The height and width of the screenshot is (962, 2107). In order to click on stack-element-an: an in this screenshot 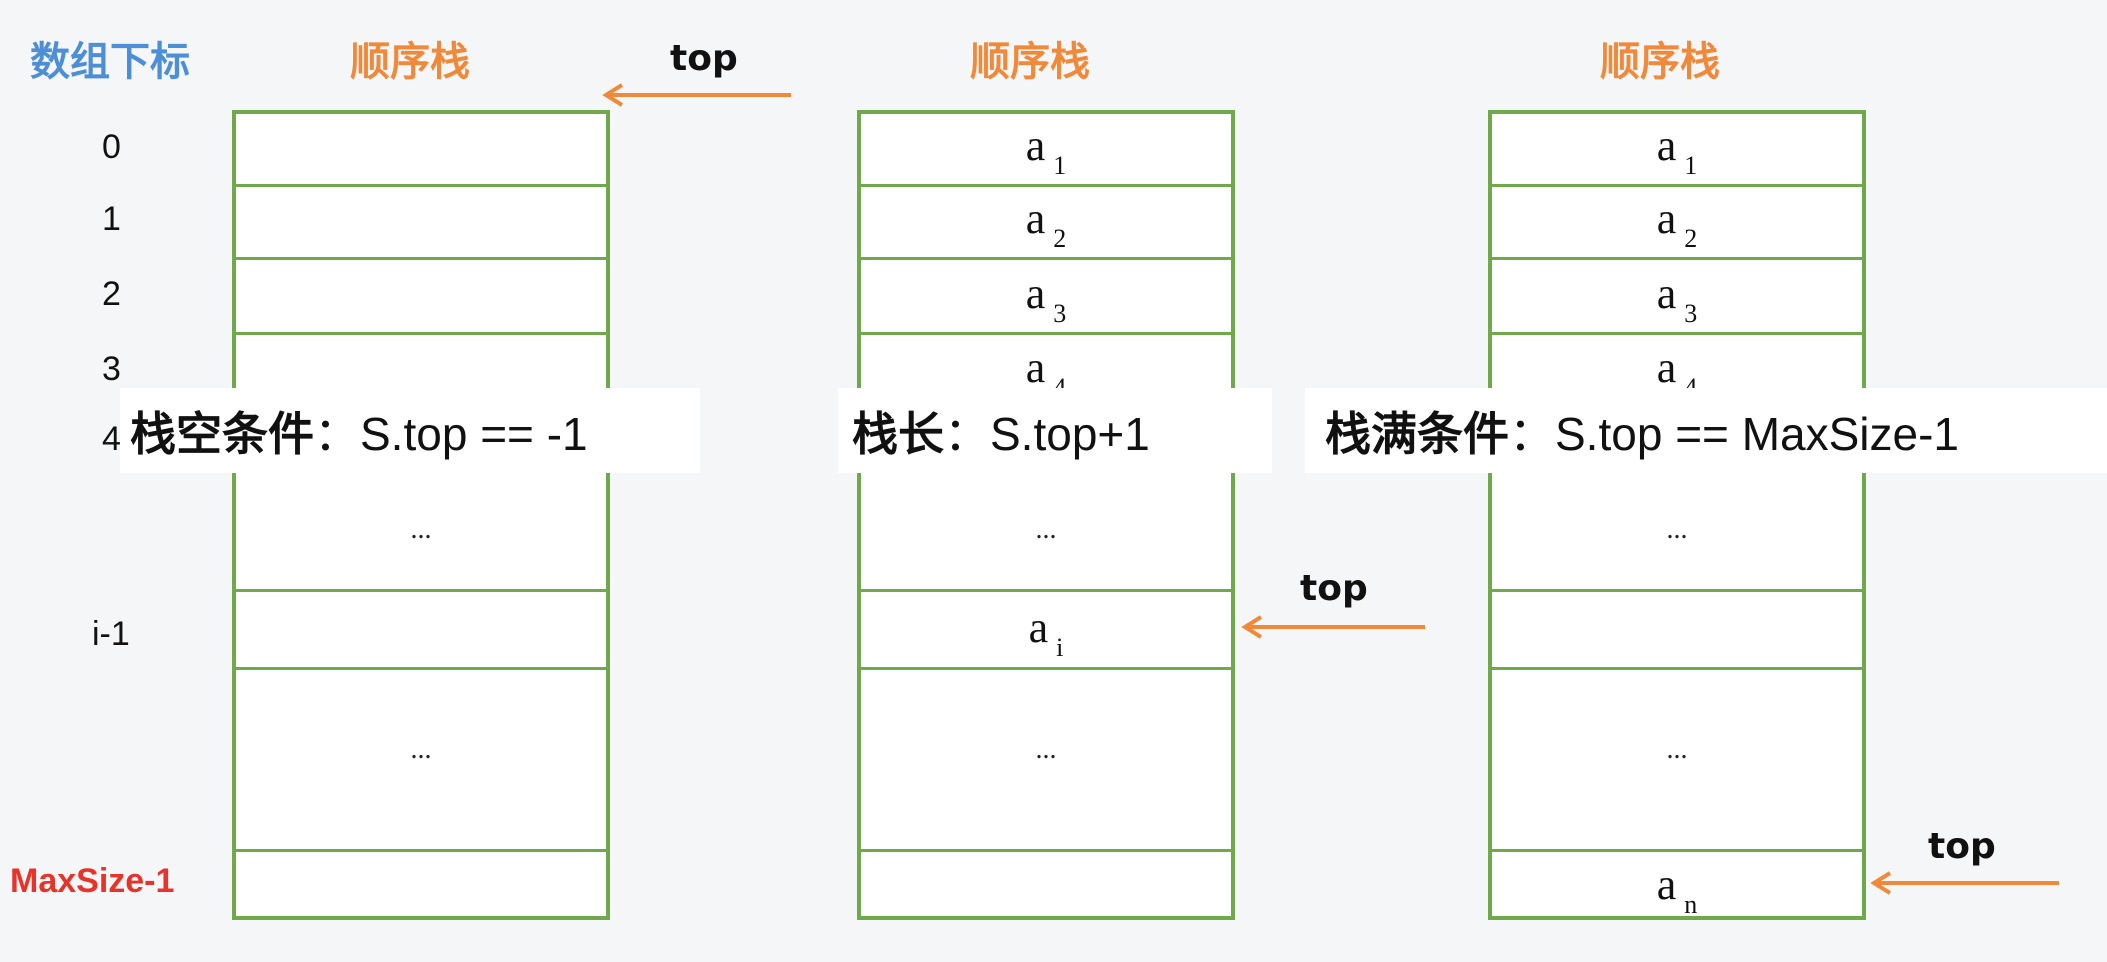, I will do `click(1677, 889)`.